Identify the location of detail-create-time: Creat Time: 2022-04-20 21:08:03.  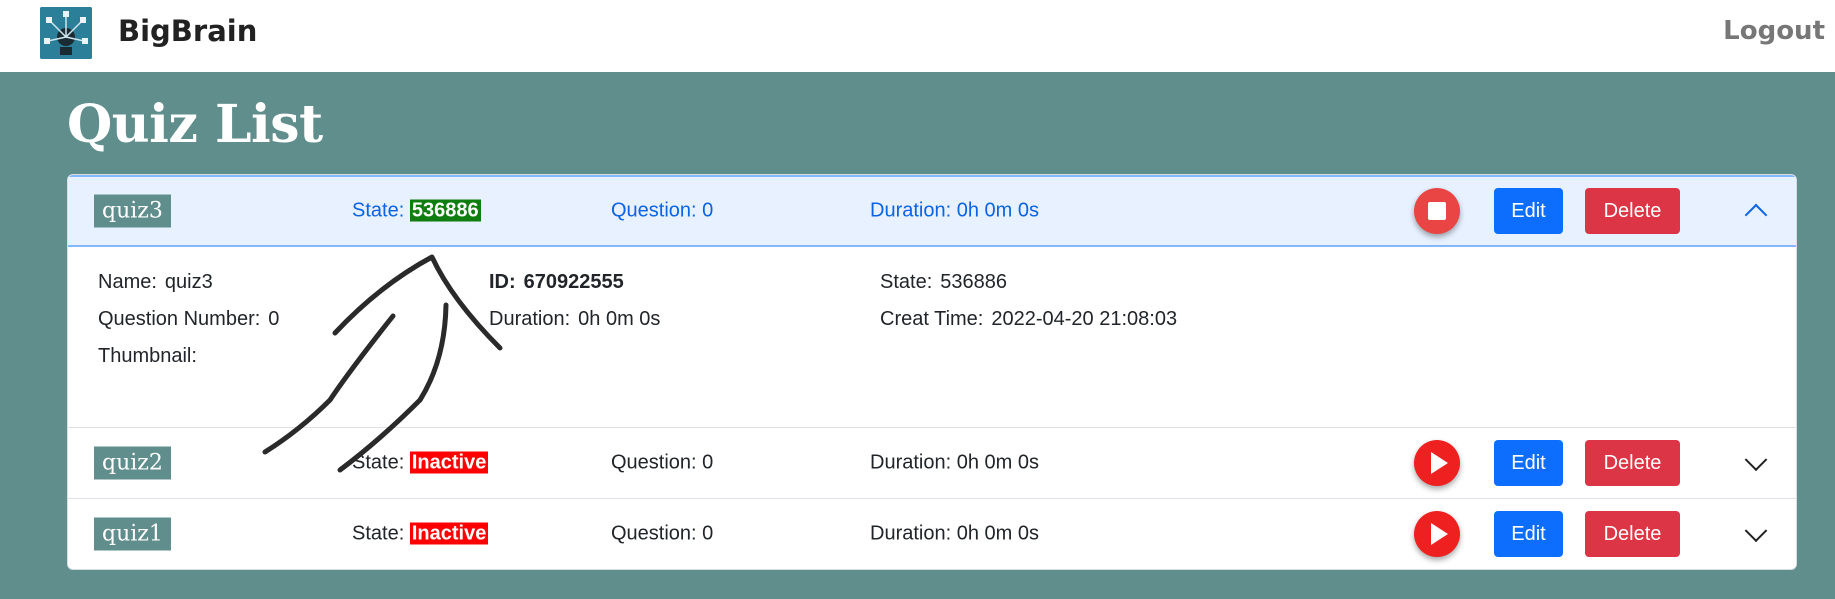
(1028, 319).